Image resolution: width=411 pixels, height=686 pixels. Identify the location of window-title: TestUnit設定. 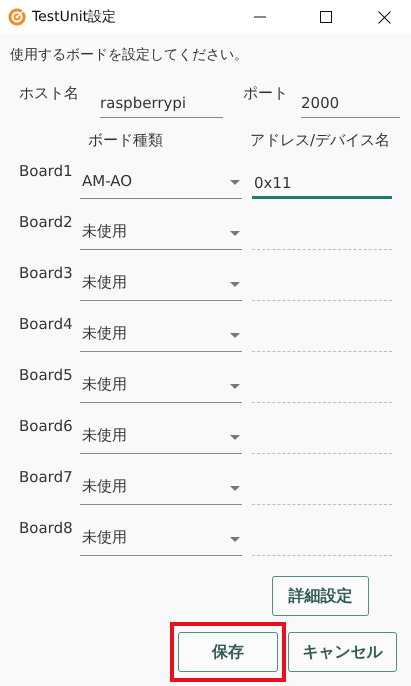
(75, 17).